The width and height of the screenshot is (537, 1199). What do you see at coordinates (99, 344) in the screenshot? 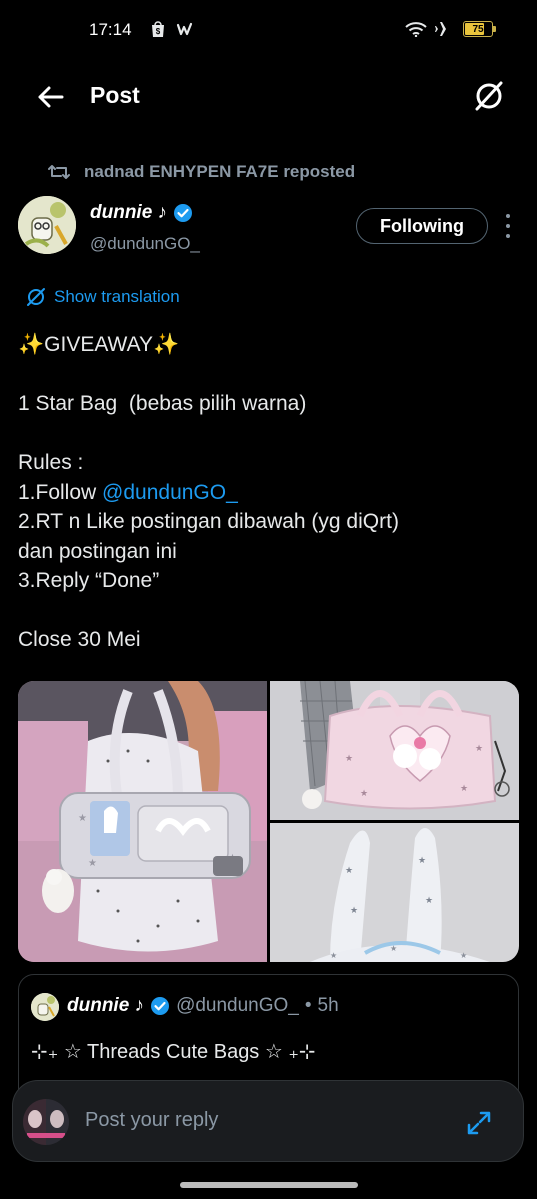
I see `post-line: ✨GIVEAWAY✨` at bounding box center [99, 344].